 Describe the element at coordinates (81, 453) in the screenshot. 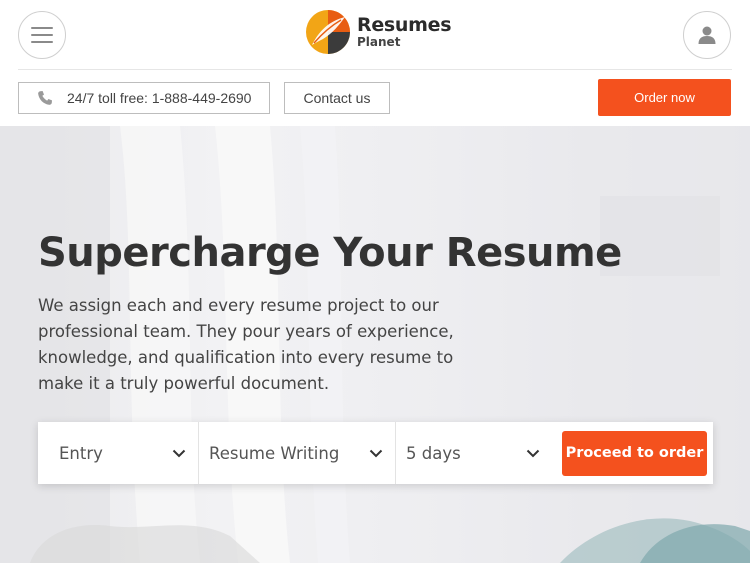

I see `academic-level-value: Entry` at that location.